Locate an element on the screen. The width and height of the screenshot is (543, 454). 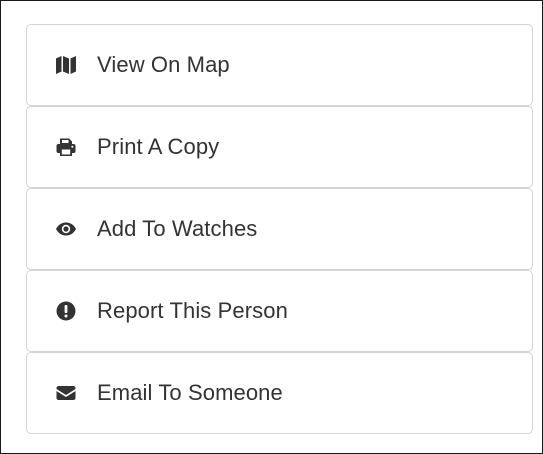
email-to-someone-label: Email To Someone is located at coordinates (190, 392).